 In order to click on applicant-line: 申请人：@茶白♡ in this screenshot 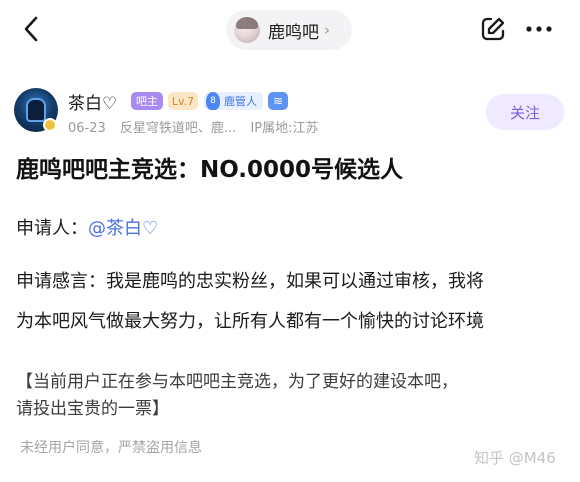, I will do `click(87, 227)`.